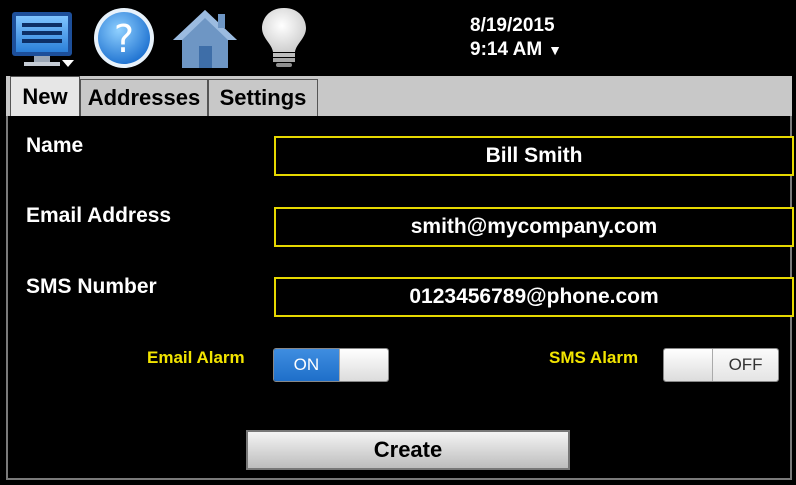 The image size is (796, 485). I want to click on time-row: 9:14 AM ▼, so click(516, 50).